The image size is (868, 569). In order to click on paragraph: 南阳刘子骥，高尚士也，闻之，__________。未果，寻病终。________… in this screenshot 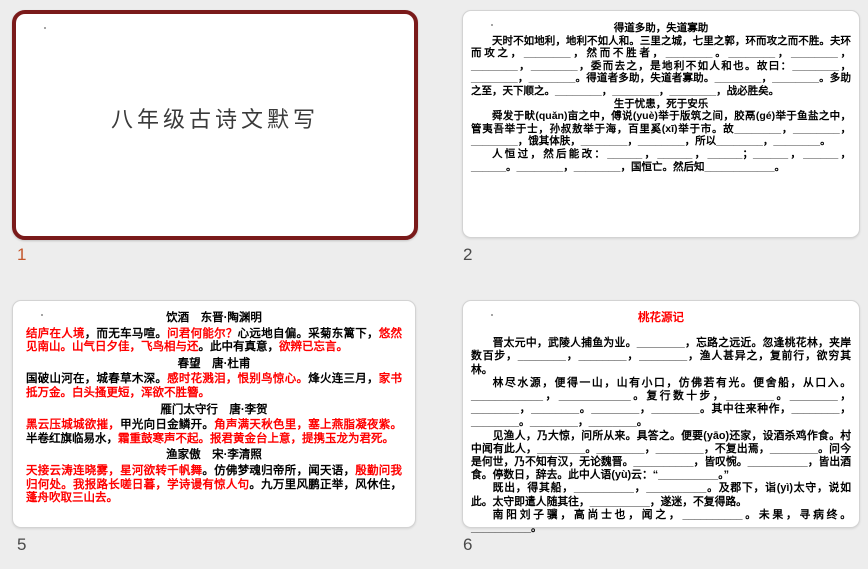, I will do `click(661, 521)`.